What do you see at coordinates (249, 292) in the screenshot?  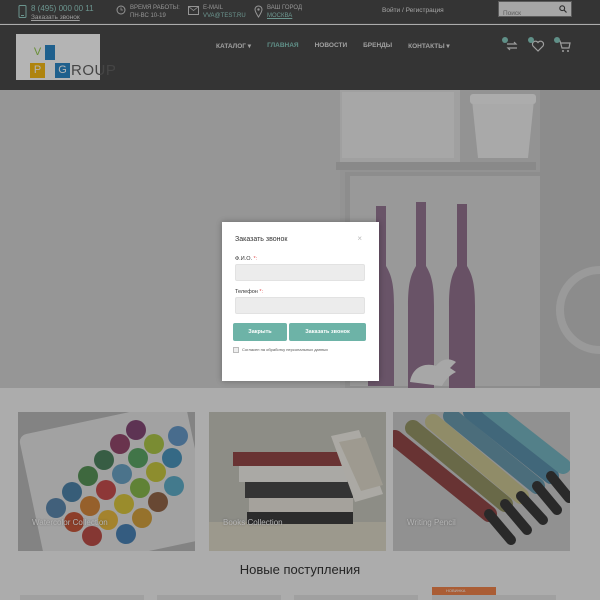 I see `phone-field-label: Телефон *:` at bounding box center [249, 292].